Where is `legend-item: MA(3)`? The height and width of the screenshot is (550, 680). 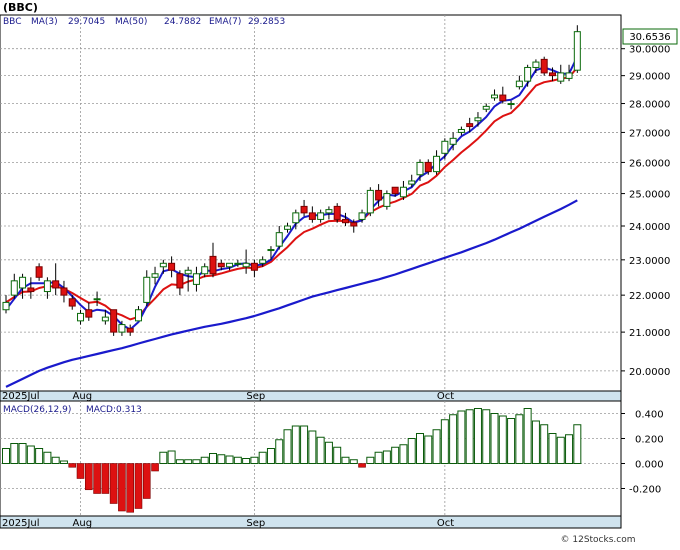
legend-item: MA(3) is located at coordinates (44, 22).